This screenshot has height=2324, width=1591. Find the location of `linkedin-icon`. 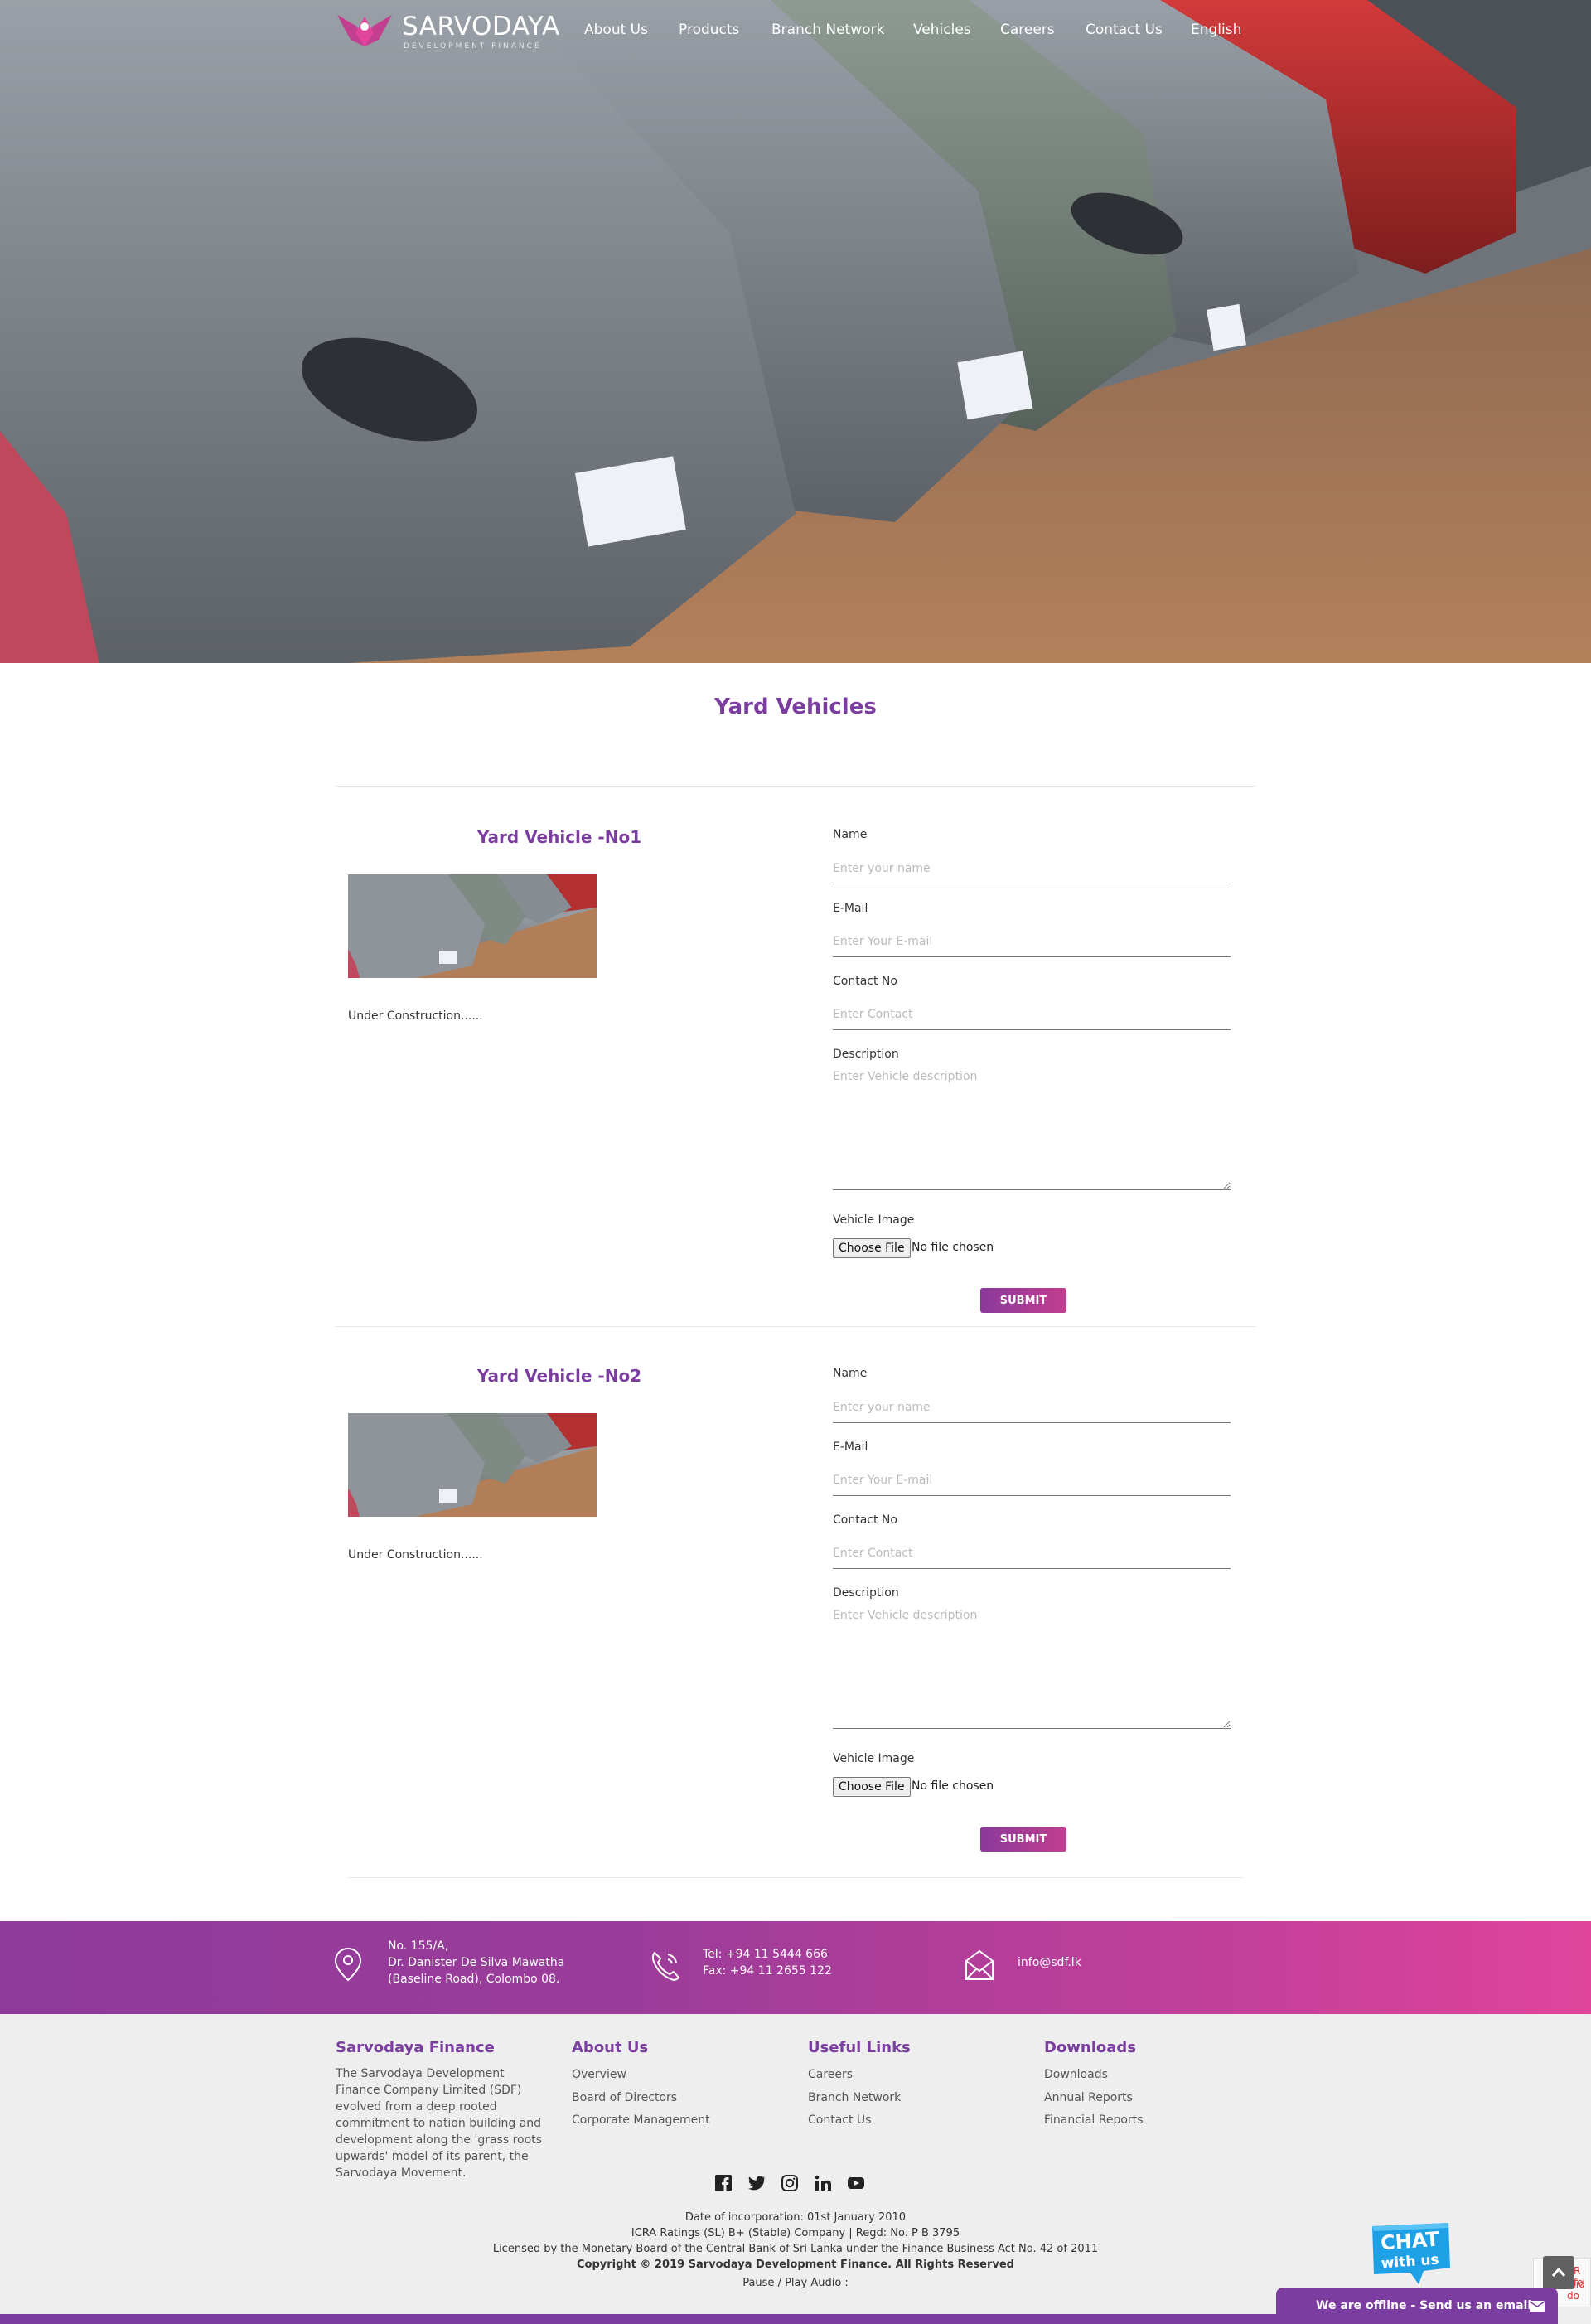

linkedin-icon is located at coordinates (823, 2183).